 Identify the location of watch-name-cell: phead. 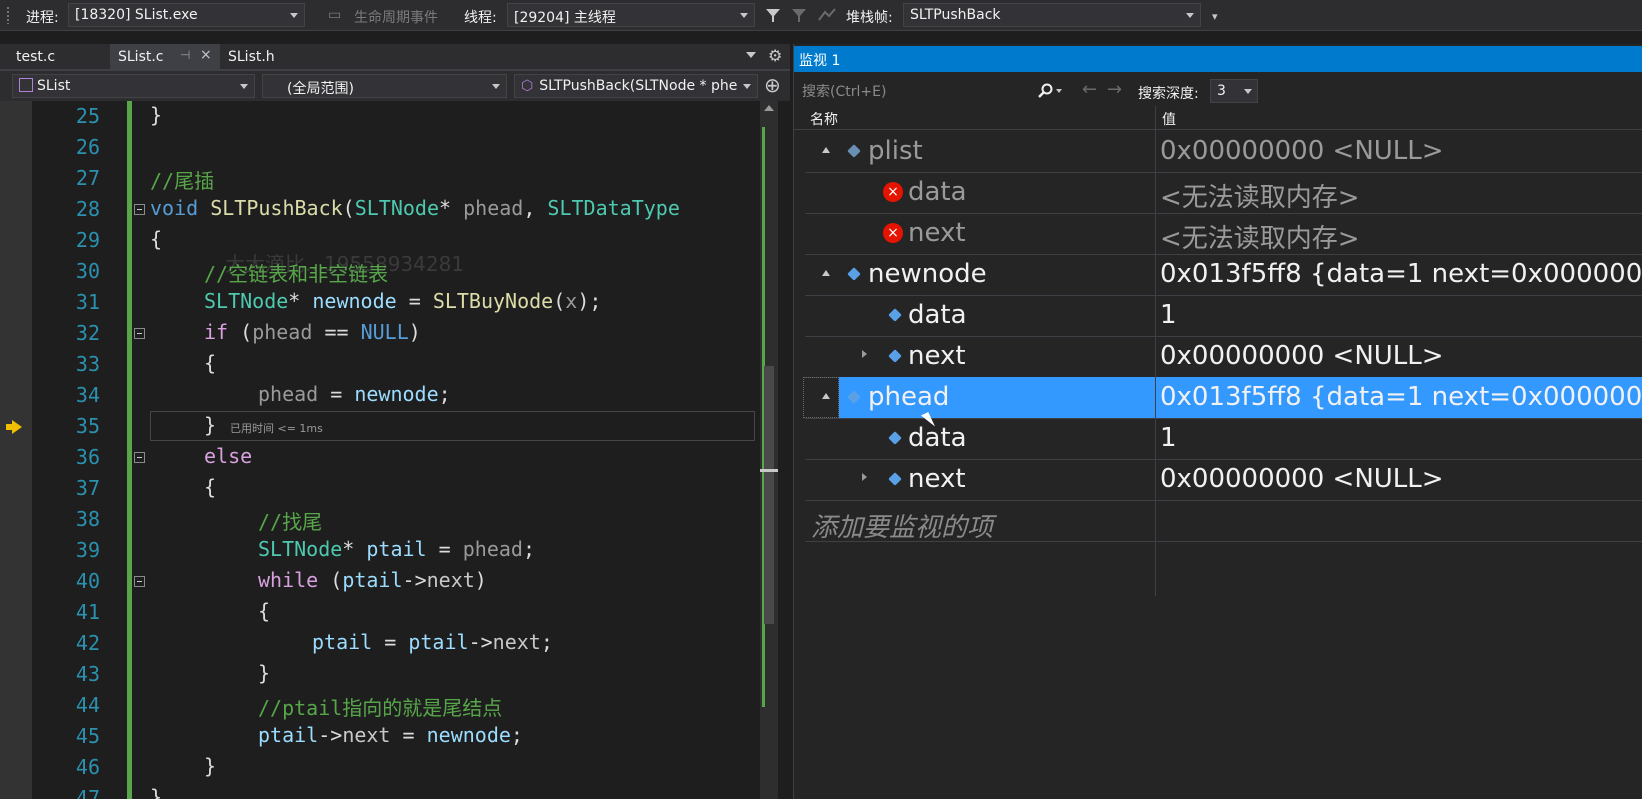
(997, 397).